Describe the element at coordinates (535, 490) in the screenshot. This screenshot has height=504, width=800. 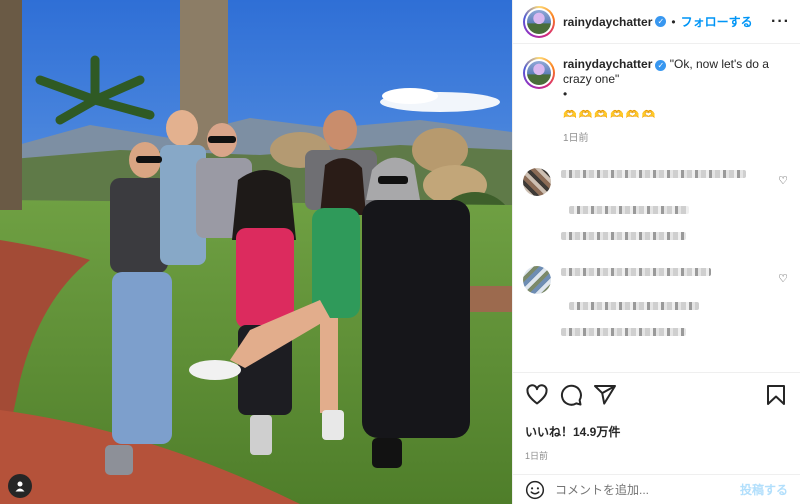
I see `emoji-icon` at that location.